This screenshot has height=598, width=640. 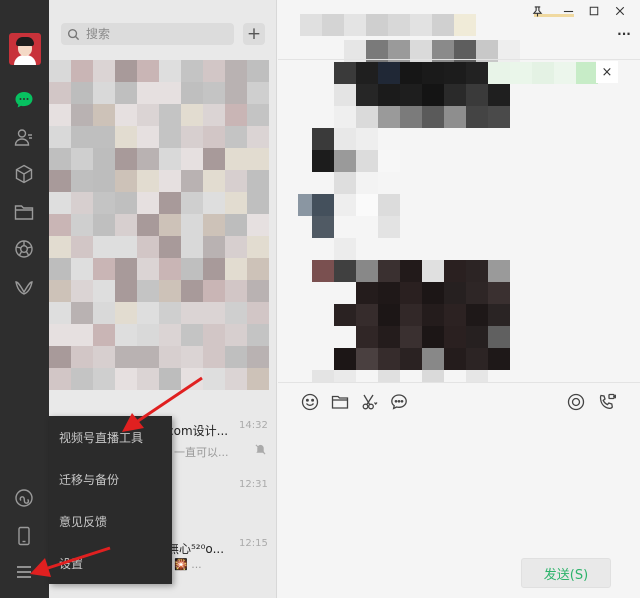 I want to click on menu-item-migrate-backup: 迁移与备份, so click(x=110, y=479).